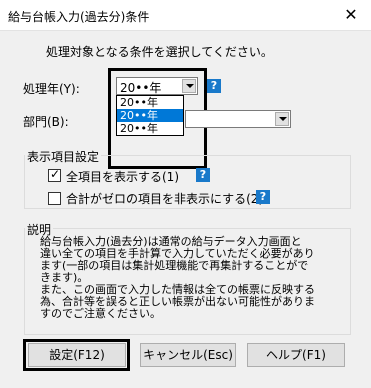 The height and width of the screenshot is (388, 371). I want to click on hide-zero-help-icon: ?, so click(263, 197).